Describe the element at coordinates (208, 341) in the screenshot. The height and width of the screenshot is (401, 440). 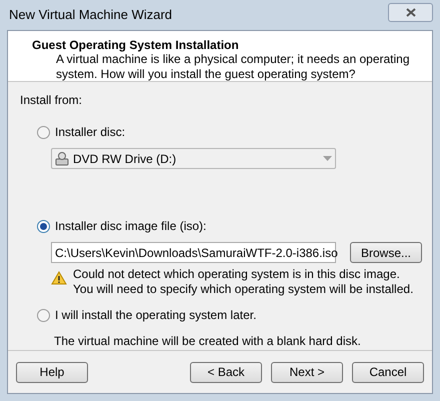
I see `option-note: The virtual machine will be created with a blank hard disk.` at that location.